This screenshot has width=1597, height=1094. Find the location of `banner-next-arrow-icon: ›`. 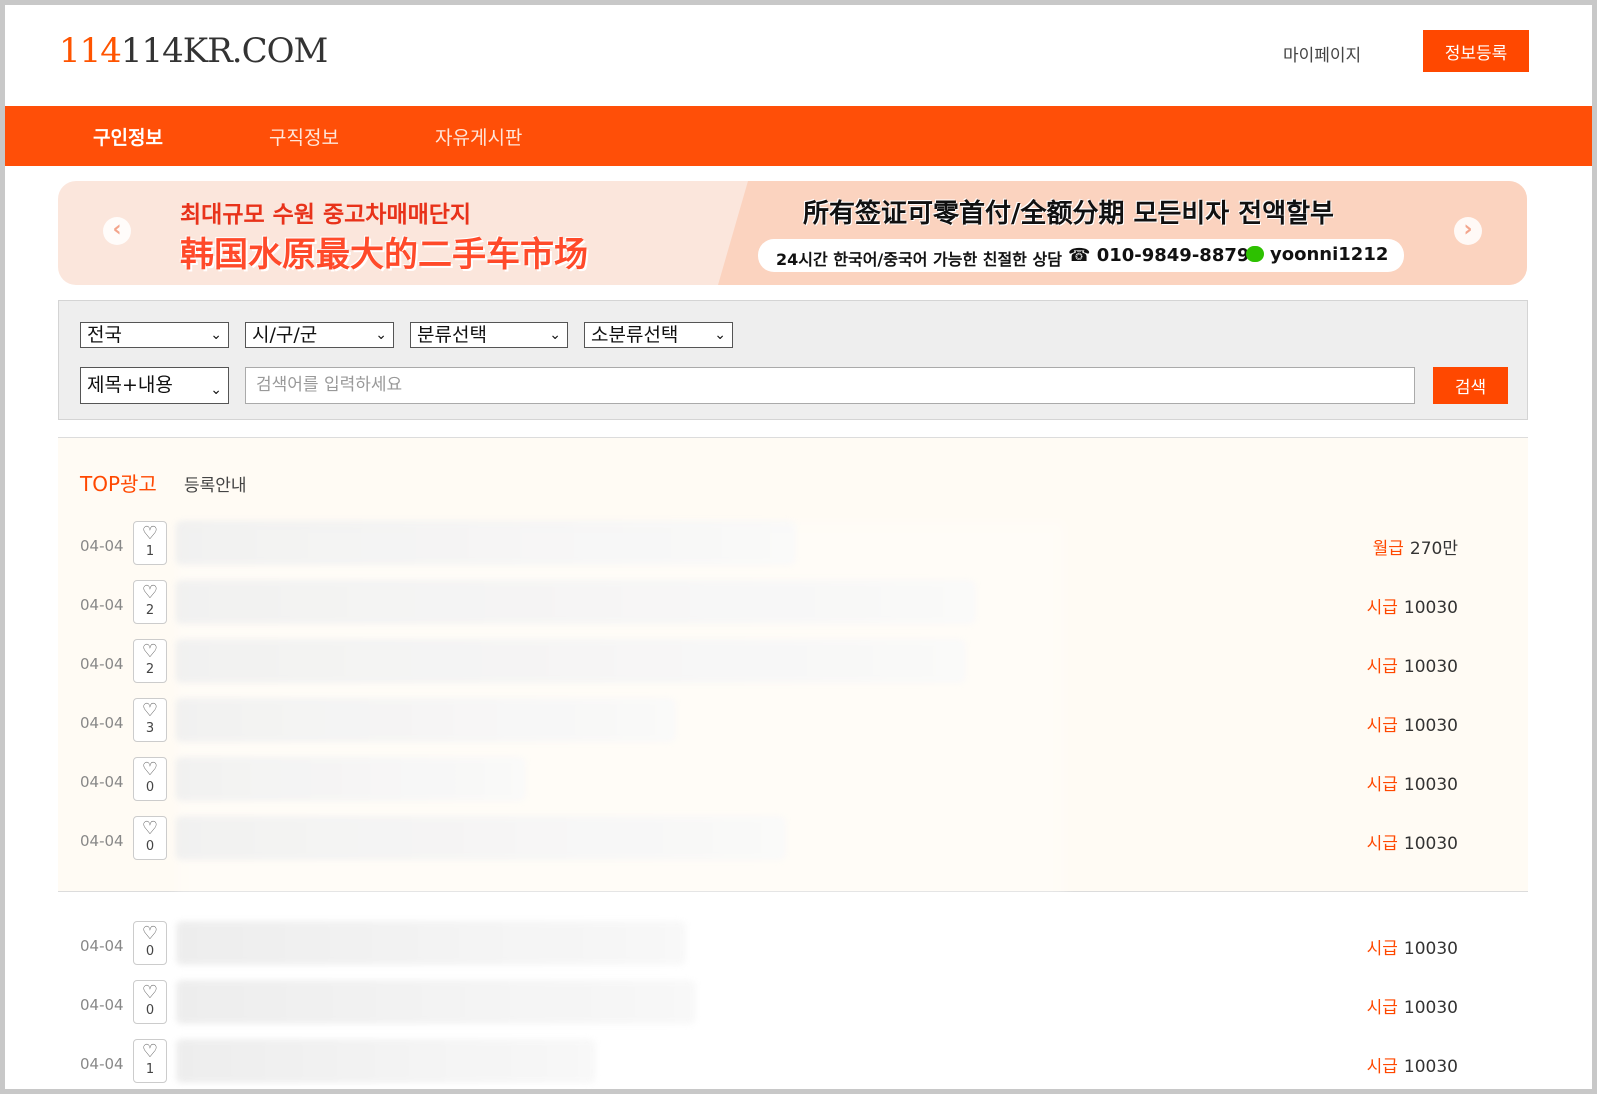

banner-next-arrow-icon: › is located at coordinates (1468, 231).